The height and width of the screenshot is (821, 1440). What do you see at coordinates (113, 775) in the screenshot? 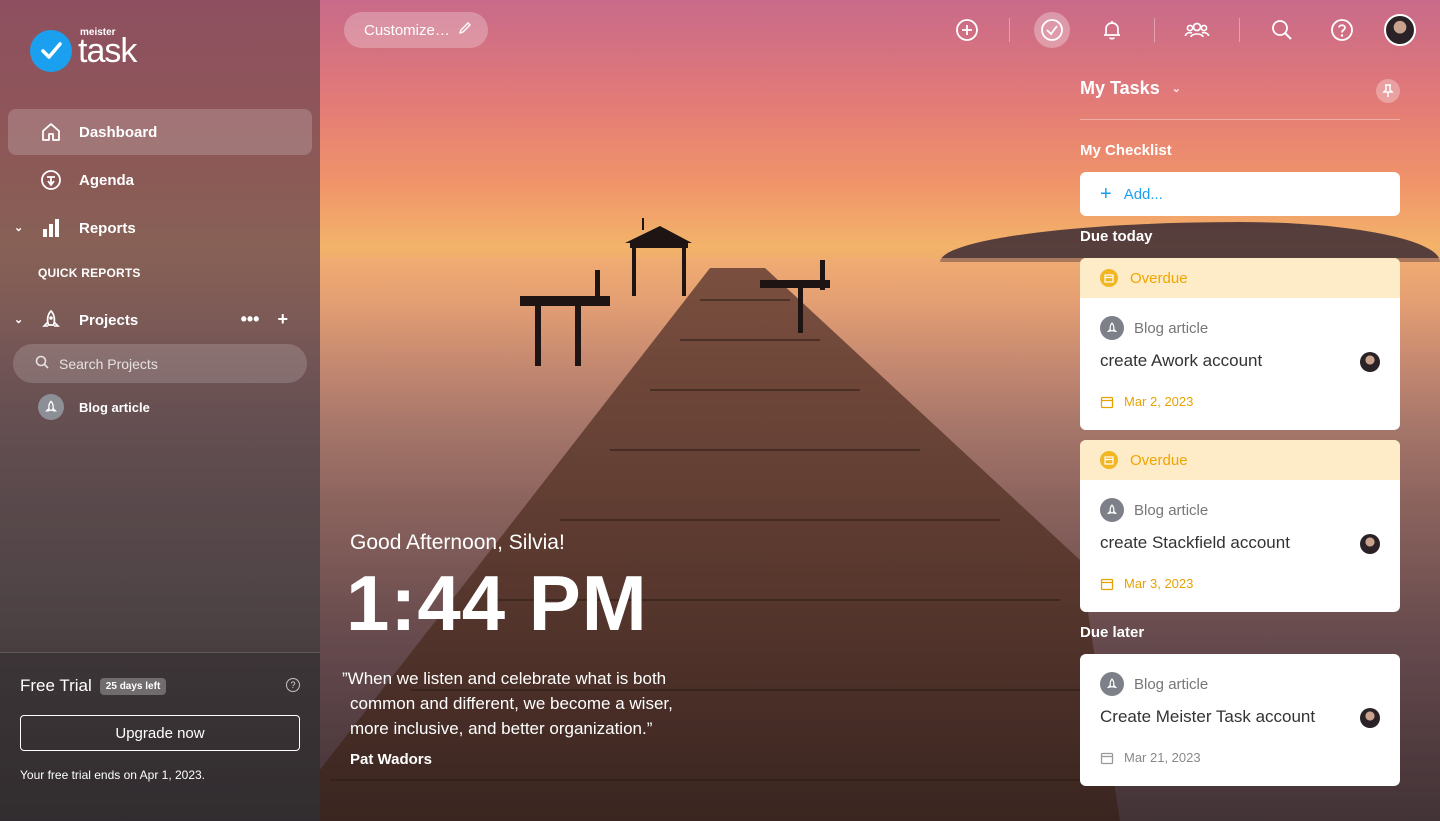
I see `trial-end-note: Your free trial ends on Apr 1, 2023.` at bounding box center [113, 775].